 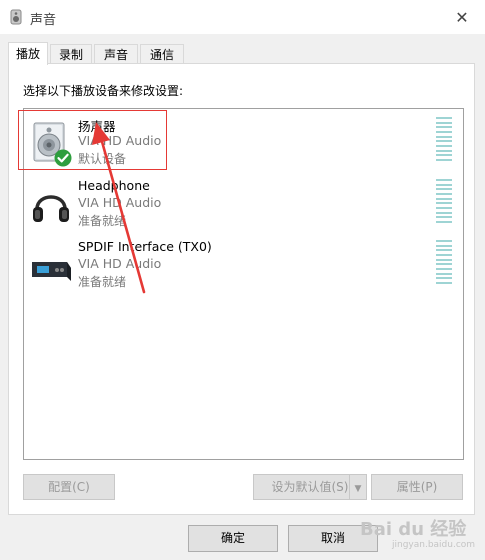 I want to click on chevron-down-icon: ▼, so click(x=358, y=489).